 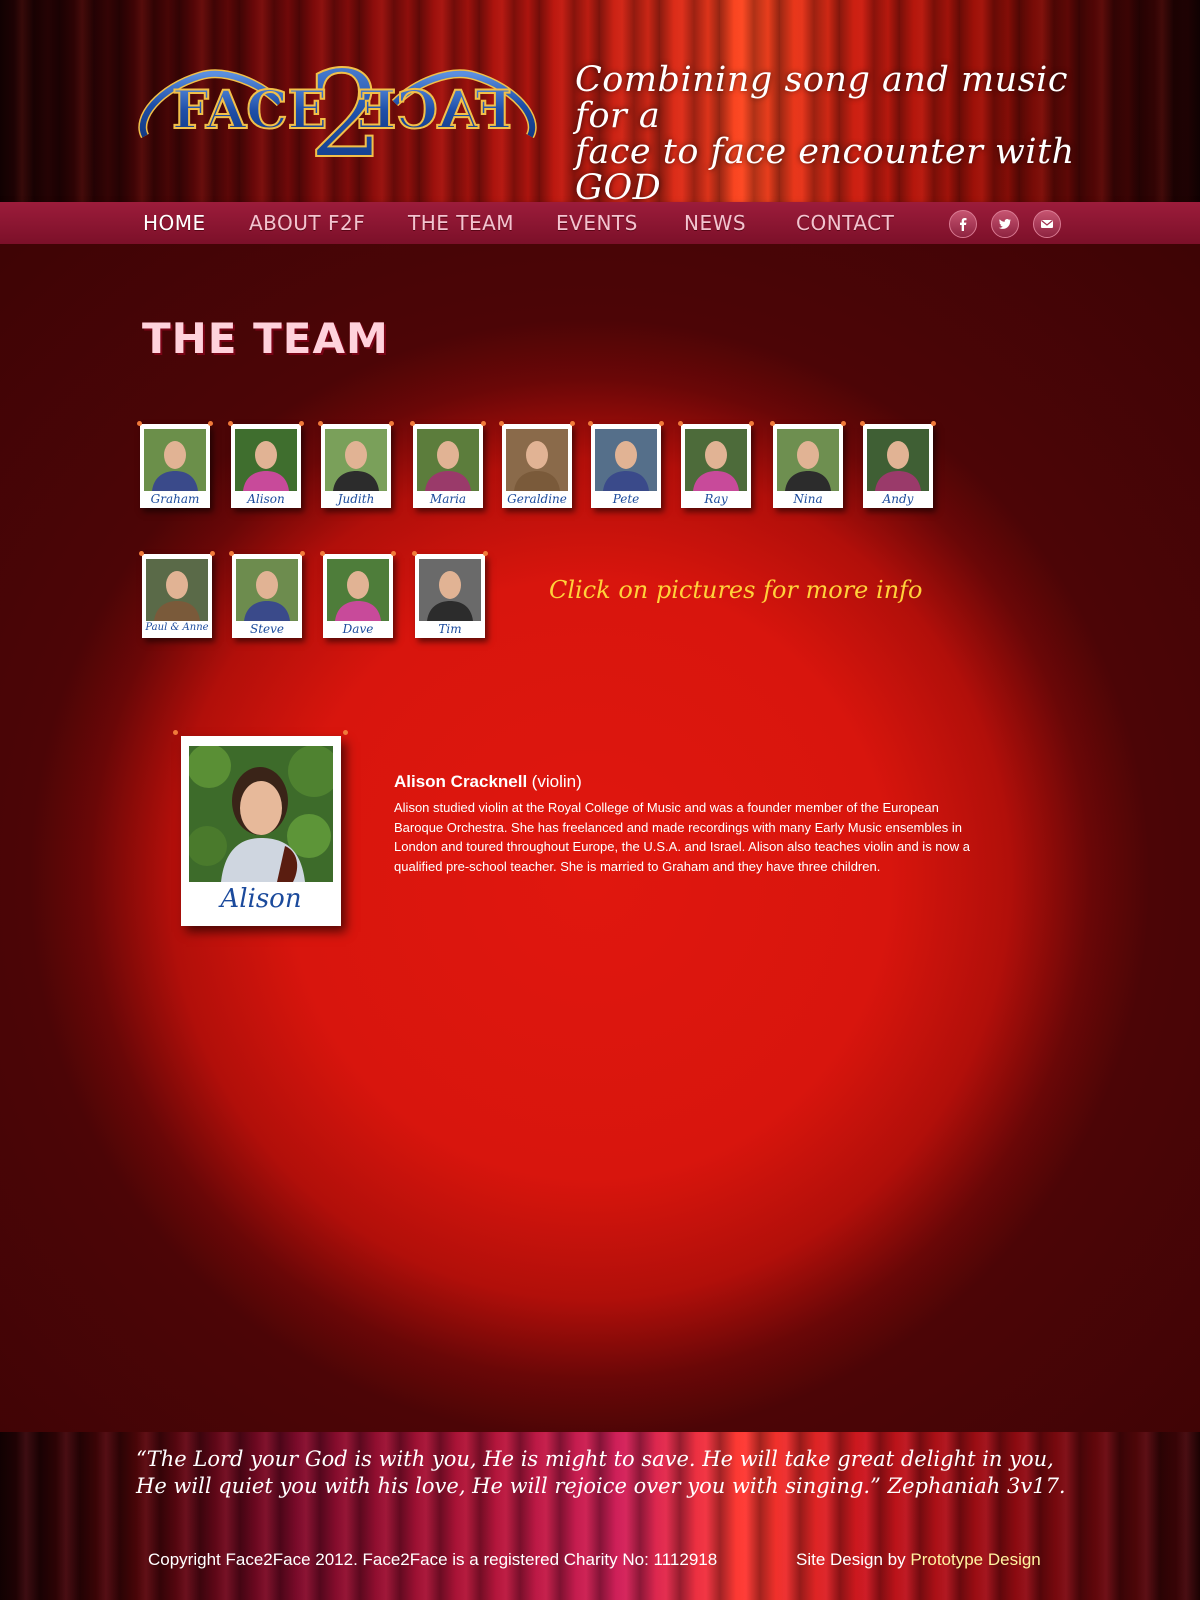 I want to click on team-member-name: Paul & Anne, so click(x=177, y=627).